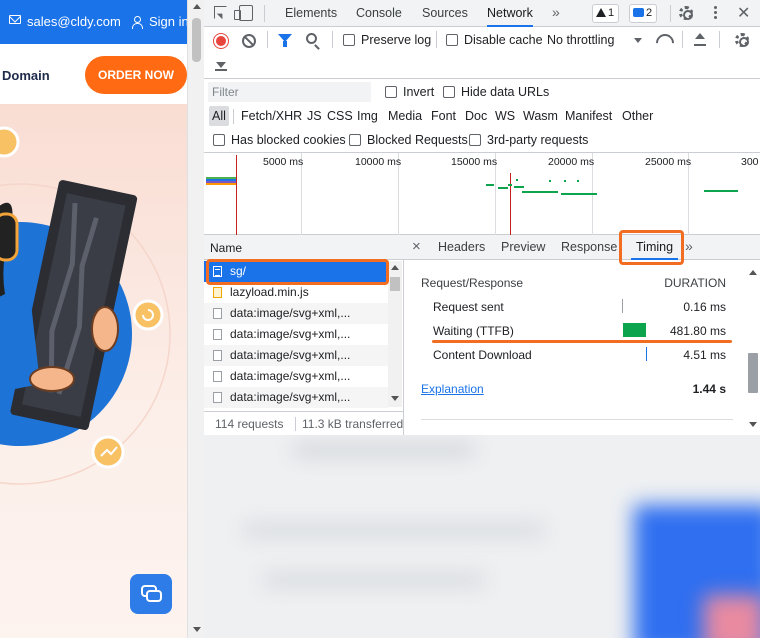 The height and width of the screenshot is (638, 760). What do you see at coordinates (452, 389) in the screenshot?
I see `explanation-link: Explanation` at bounding box center [452, 389].